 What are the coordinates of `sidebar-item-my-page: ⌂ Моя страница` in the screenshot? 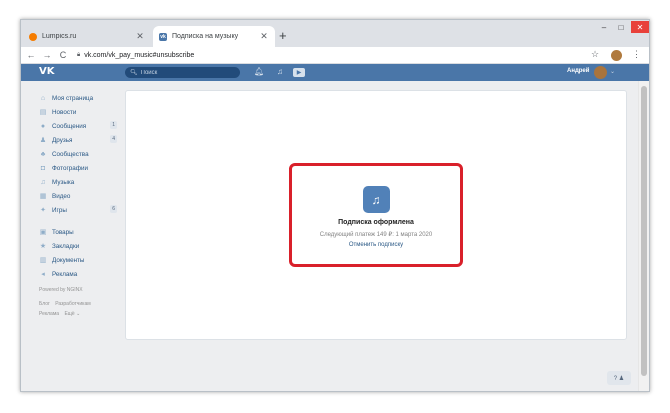 It's located at (79, 98).